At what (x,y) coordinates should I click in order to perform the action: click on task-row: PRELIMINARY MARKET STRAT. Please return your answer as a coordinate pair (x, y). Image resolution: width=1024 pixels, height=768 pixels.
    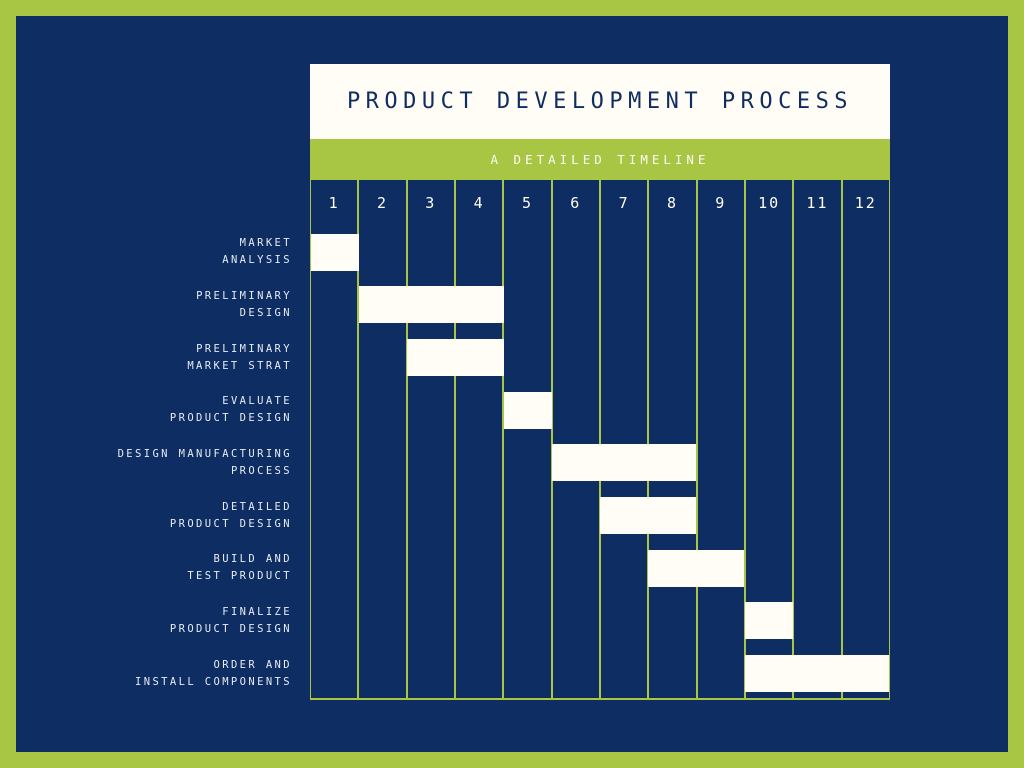
    Looking at the image, I should click on (512, 357).